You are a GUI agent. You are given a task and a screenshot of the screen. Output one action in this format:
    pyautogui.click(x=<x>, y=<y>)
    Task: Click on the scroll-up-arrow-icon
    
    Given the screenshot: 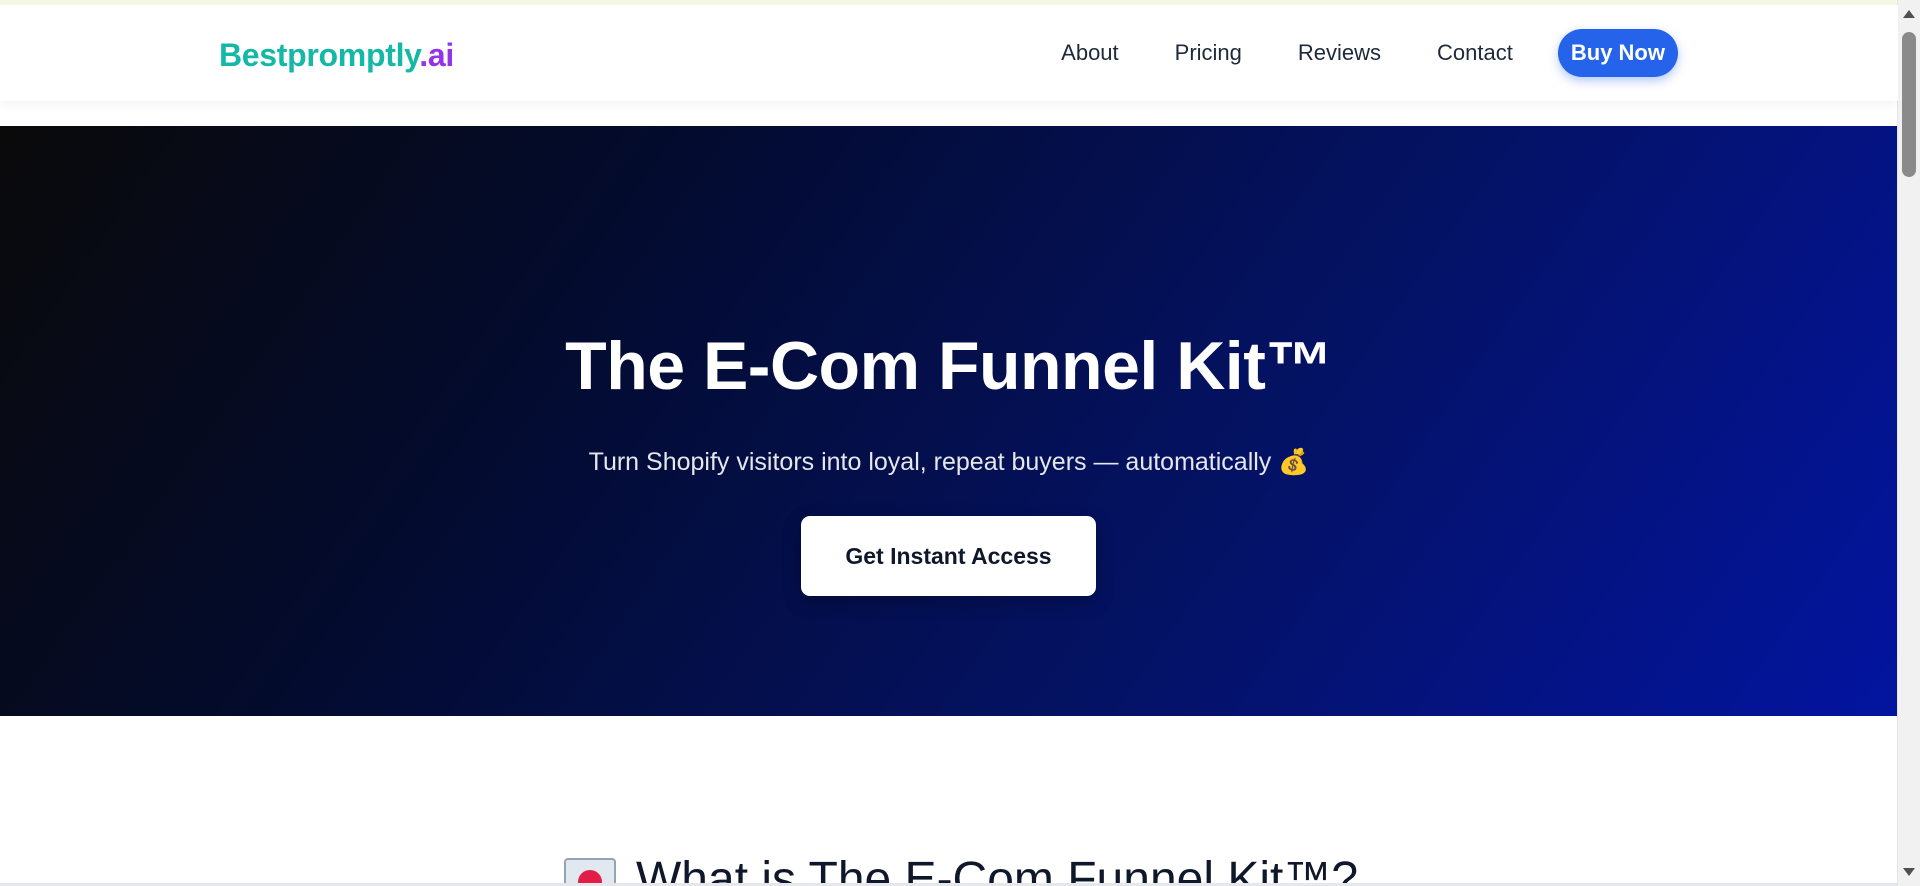 What is the action you would take?
    pyautogui.click(x=1909, y=14)
    